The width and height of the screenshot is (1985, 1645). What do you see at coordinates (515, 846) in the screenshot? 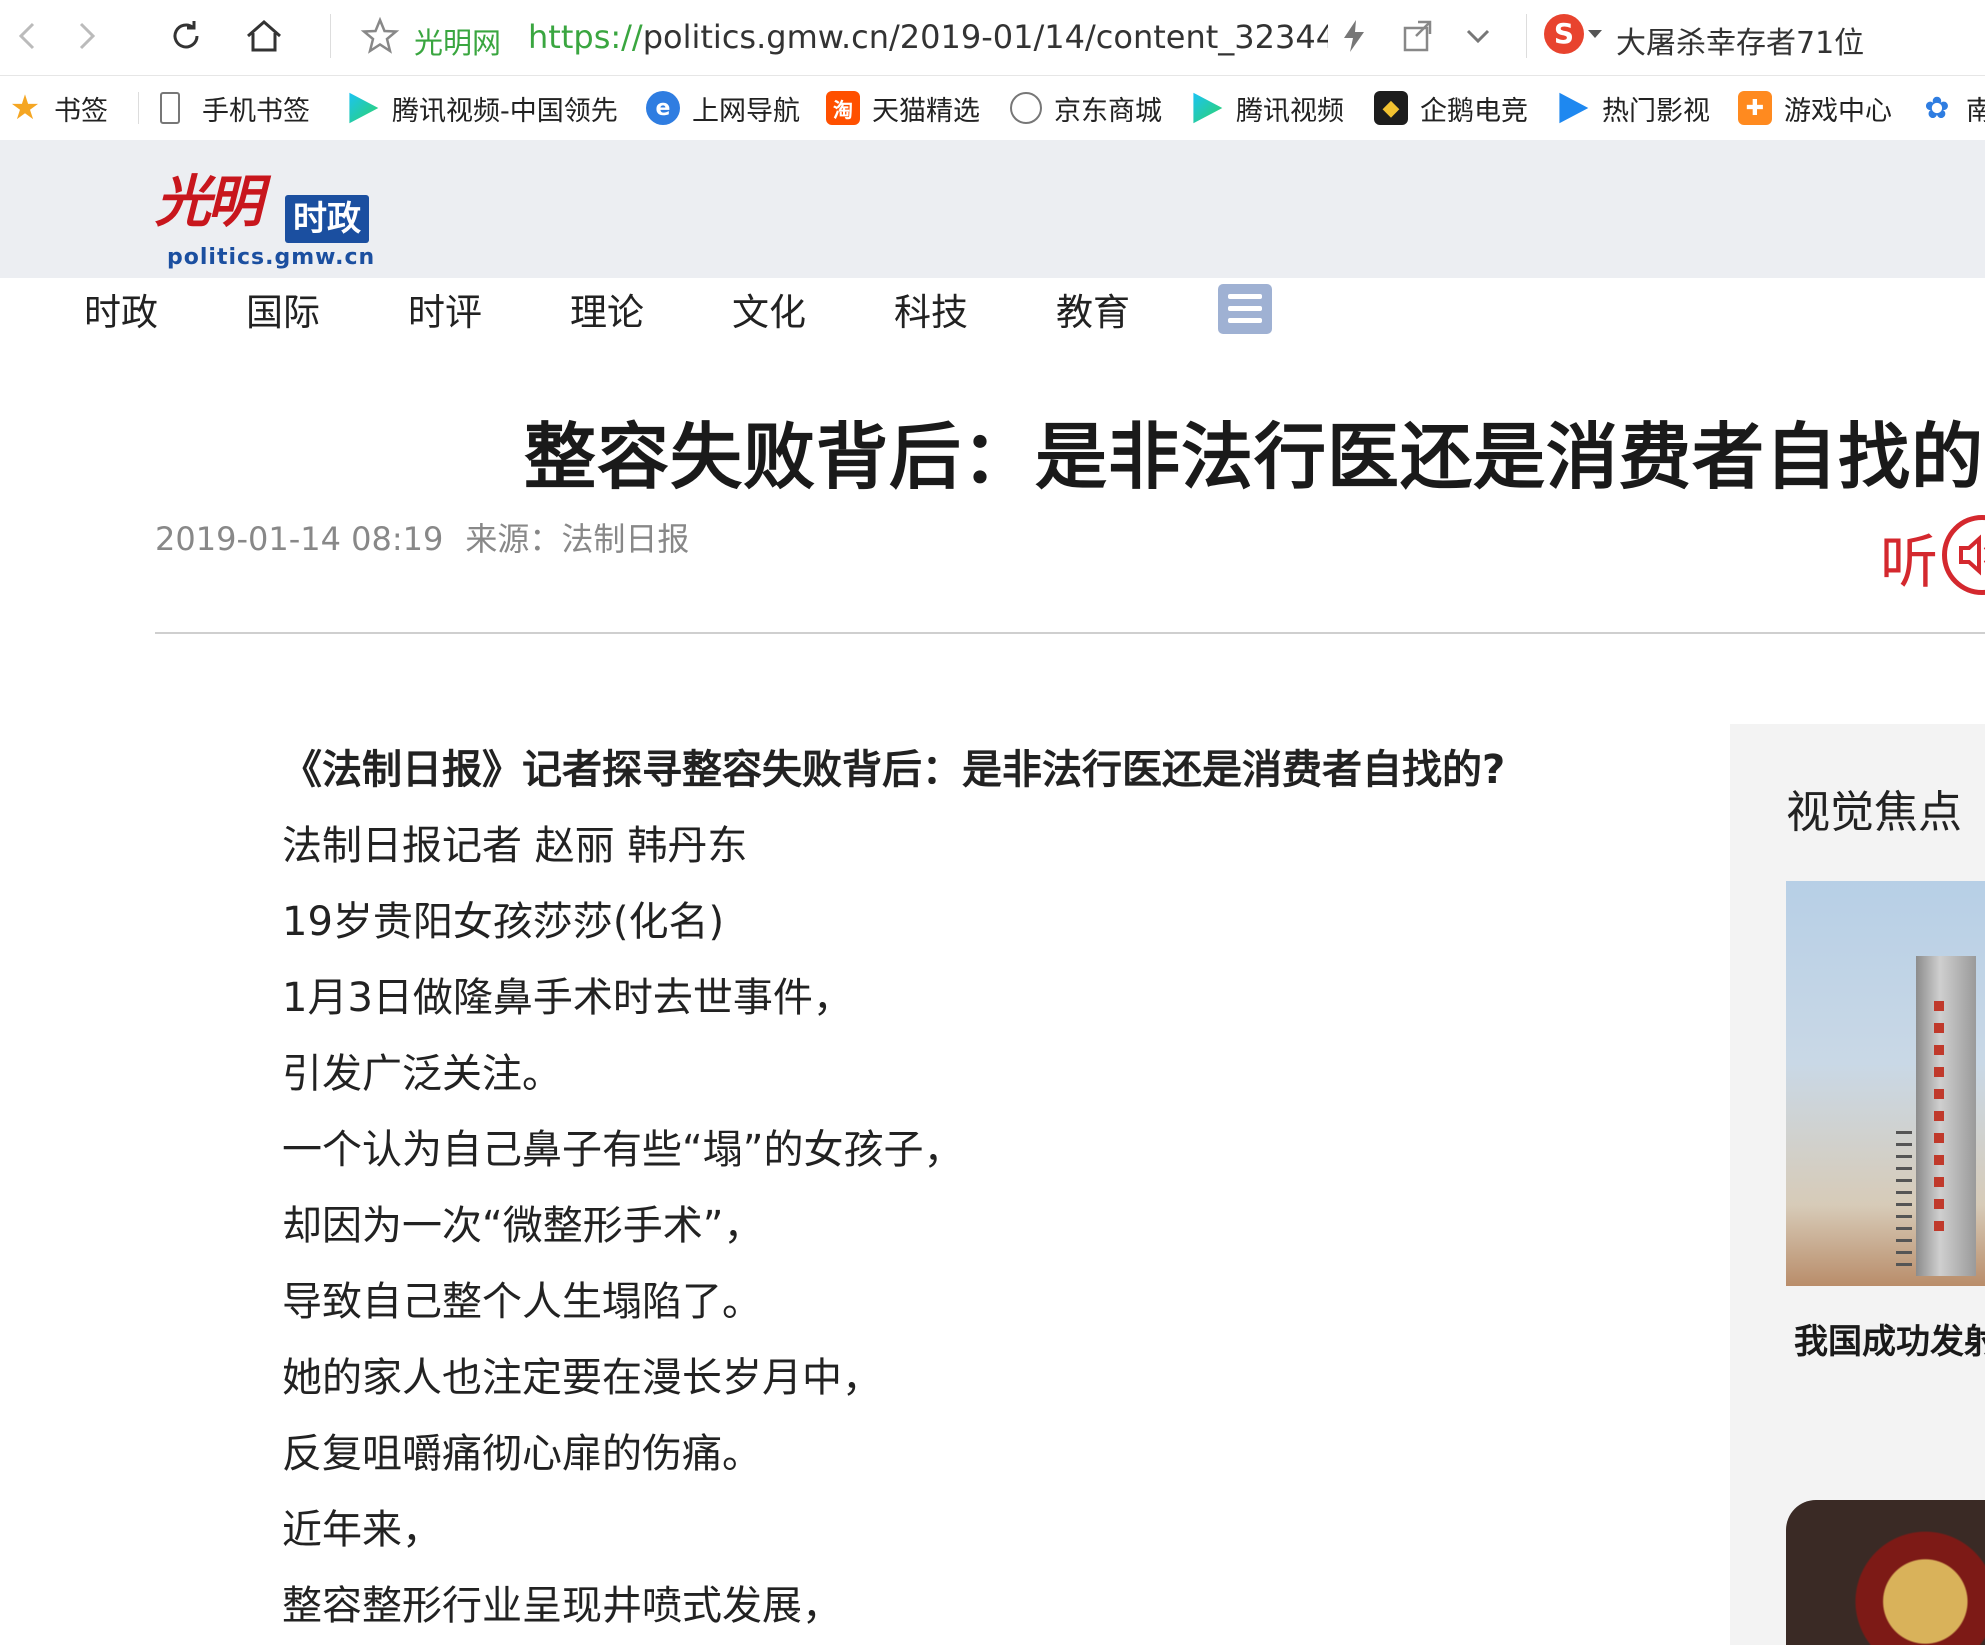
I see `article-paragraph: 法制日报记者 赵丽 韩丹东` at bounding box center [515, 846].